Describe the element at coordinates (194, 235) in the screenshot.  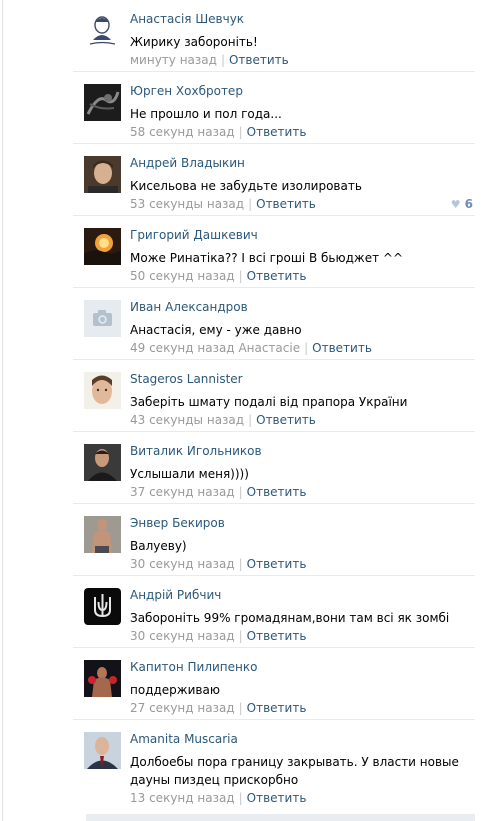
I see `comment-author: Григорий Дашкевич` at that location.